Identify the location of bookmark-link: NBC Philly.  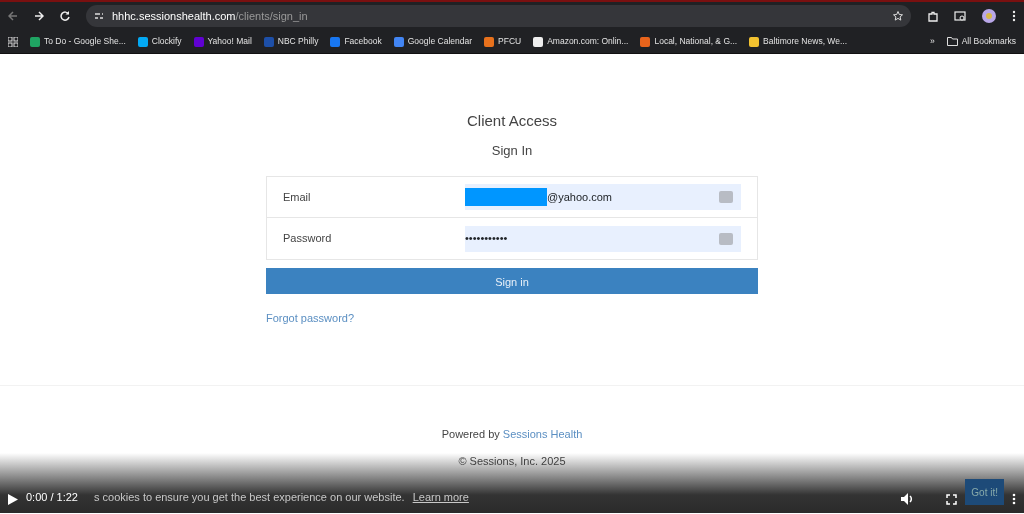
(291, 41).